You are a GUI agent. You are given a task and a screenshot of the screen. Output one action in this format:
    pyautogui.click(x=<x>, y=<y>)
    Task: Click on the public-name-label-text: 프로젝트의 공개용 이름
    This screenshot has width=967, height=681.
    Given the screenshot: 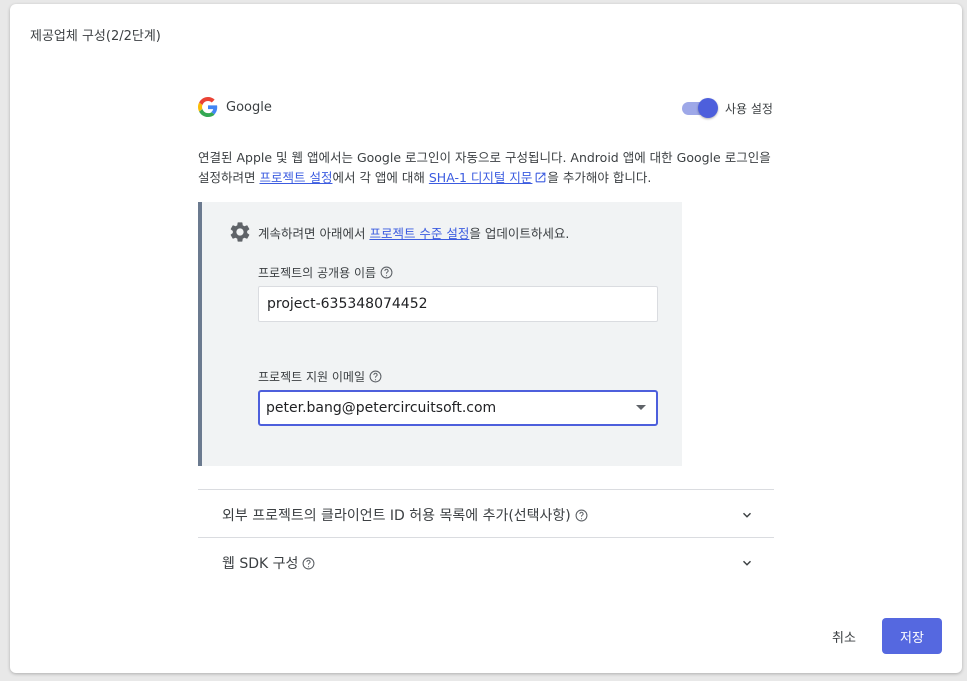 What is the action you would take?
    pyautogui.click(x=317, y=273)
    